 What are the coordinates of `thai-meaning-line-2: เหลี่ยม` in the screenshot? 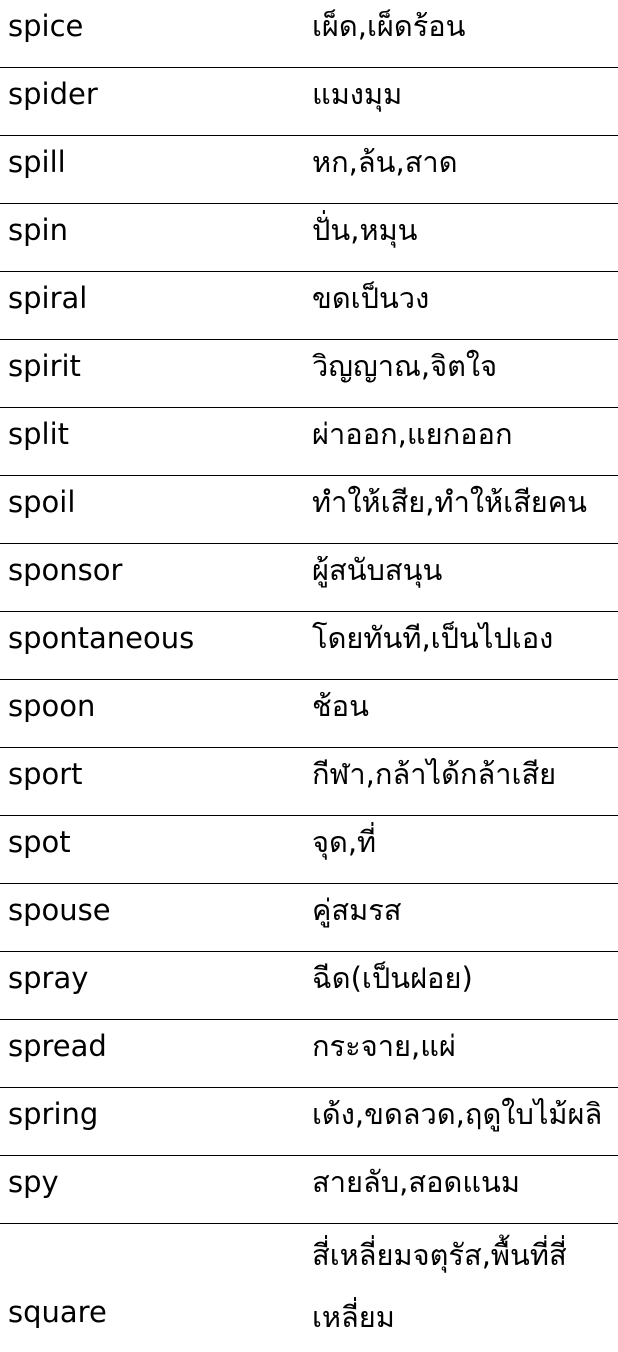 It's located at (353, 1317).